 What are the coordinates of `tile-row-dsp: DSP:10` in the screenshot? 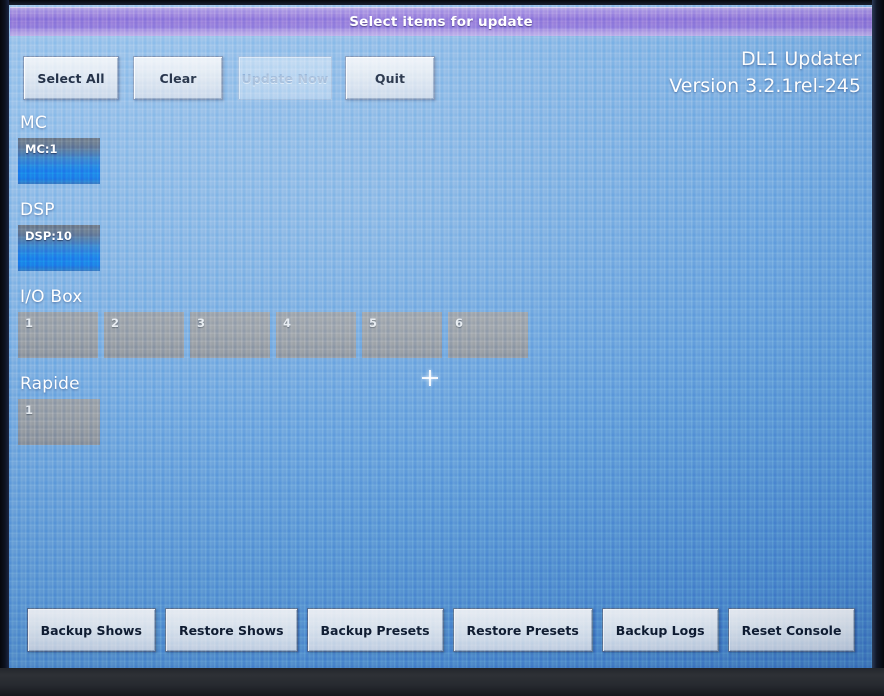 It's located at (59, 248).